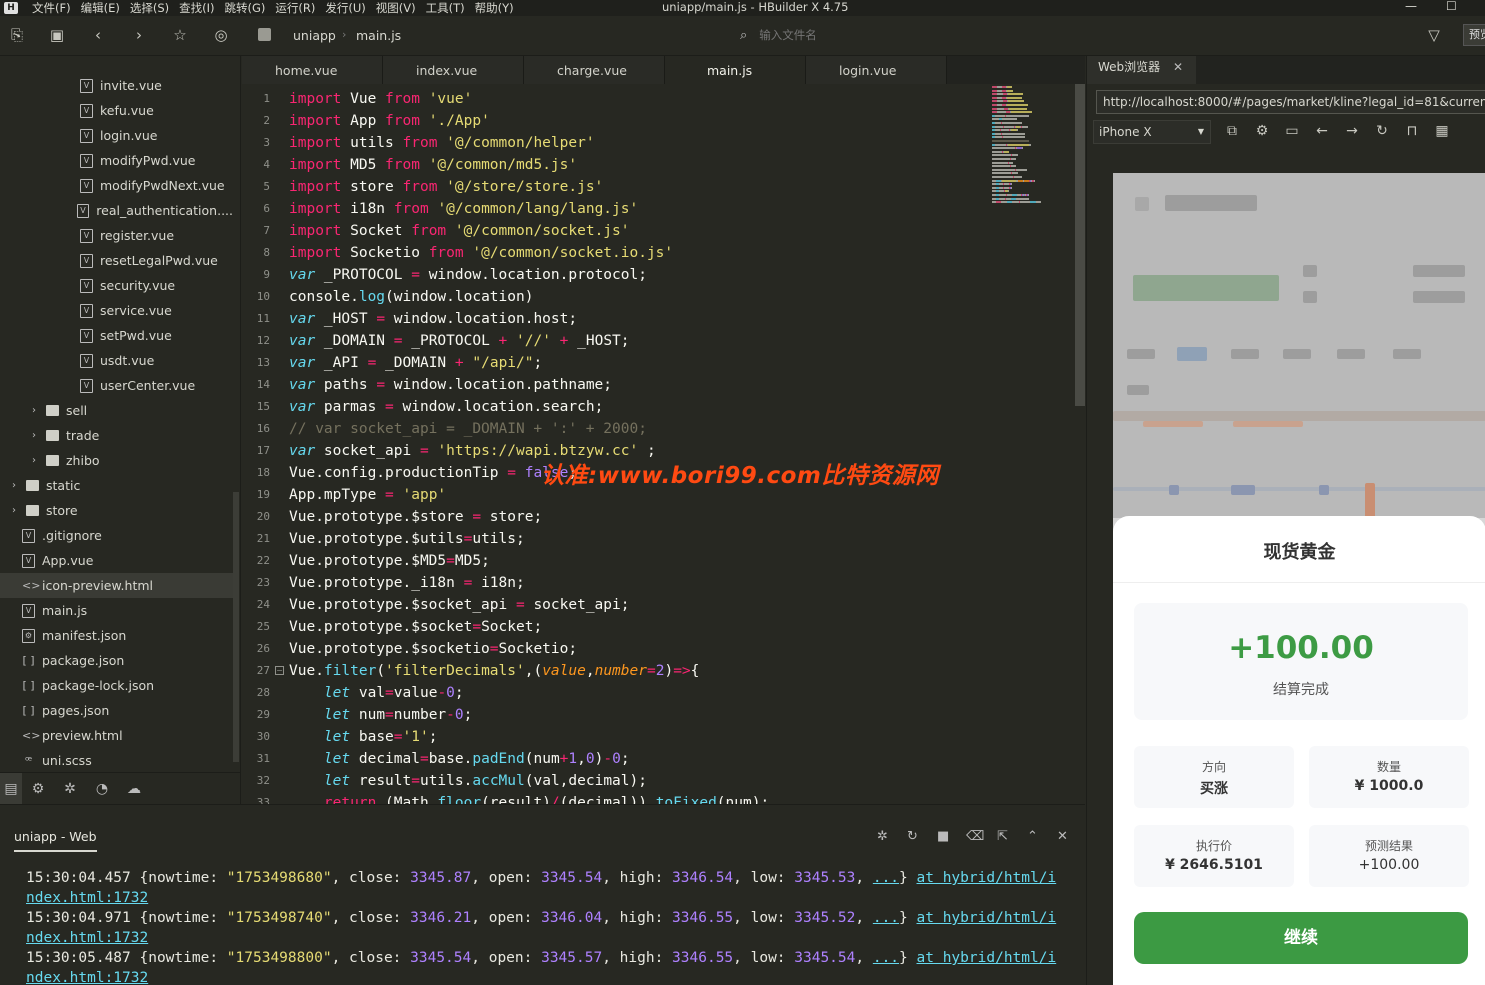  I want to click on tab-login-vue: login.vue, so click(876, 70).